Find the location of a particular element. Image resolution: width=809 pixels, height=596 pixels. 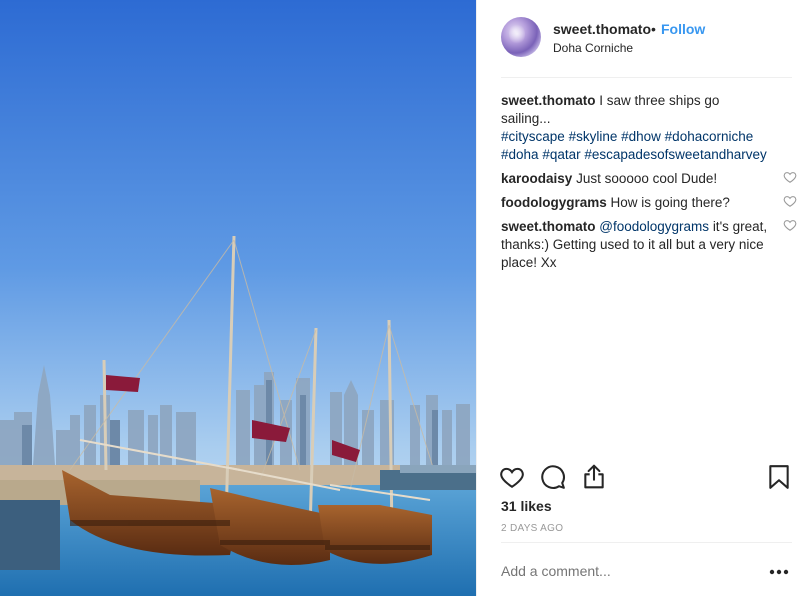

post-author-username: sweet.thomato is located at coordinates (602, 29).